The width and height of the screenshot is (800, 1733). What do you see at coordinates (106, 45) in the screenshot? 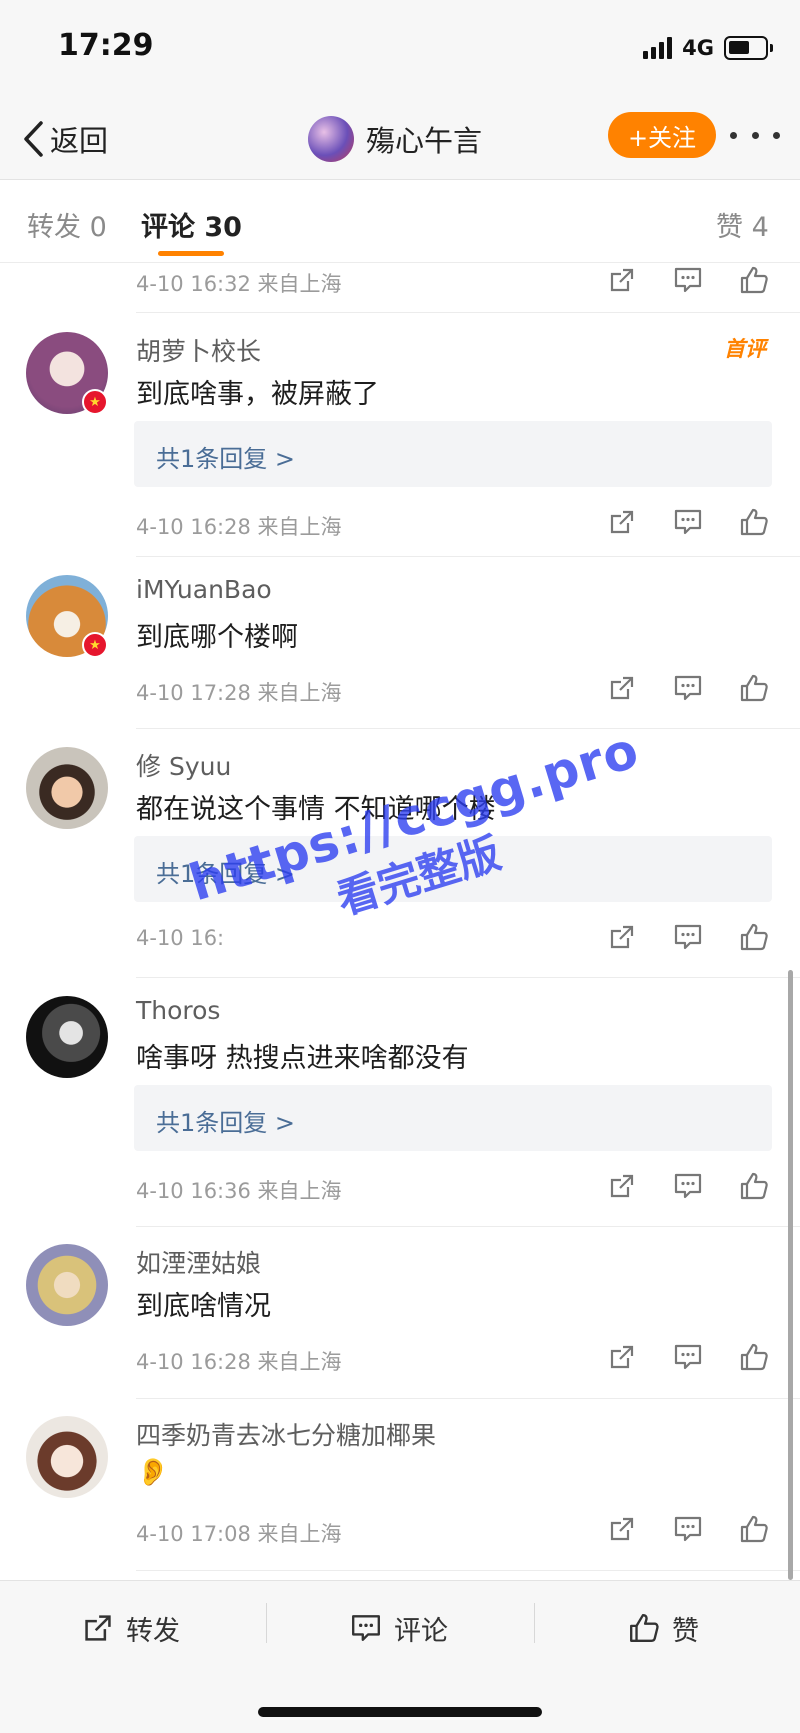
I see `status-time: 17:29` at bounding box center [106, 45].